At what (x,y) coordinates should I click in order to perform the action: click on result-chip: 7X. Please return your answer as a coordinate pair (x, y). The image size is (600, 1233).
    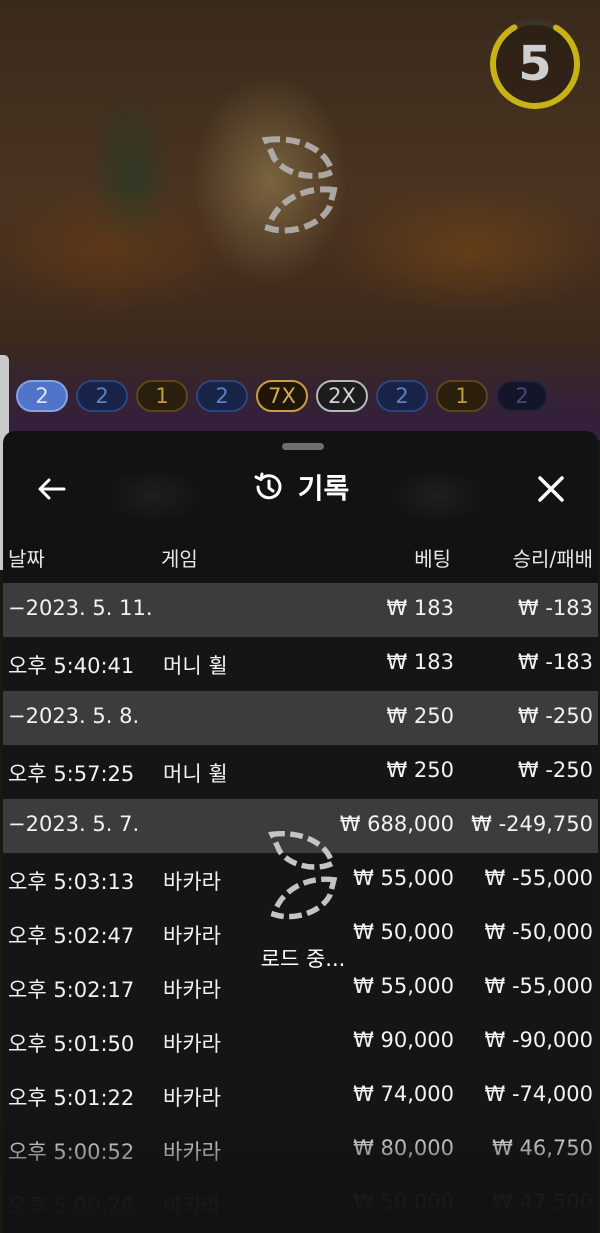
    Looking at the image, I should click on (282, 396).